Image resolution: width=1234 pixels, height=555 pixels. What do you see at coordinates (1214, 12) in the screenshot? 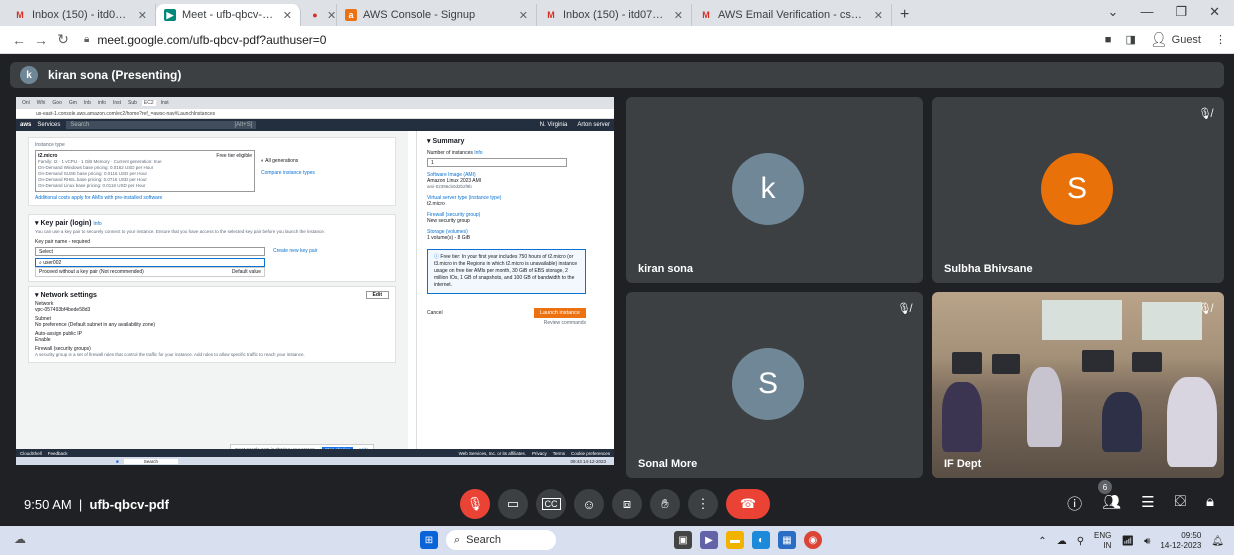
I see `close-window-button: ✕` at bounding box center [1214, 12].